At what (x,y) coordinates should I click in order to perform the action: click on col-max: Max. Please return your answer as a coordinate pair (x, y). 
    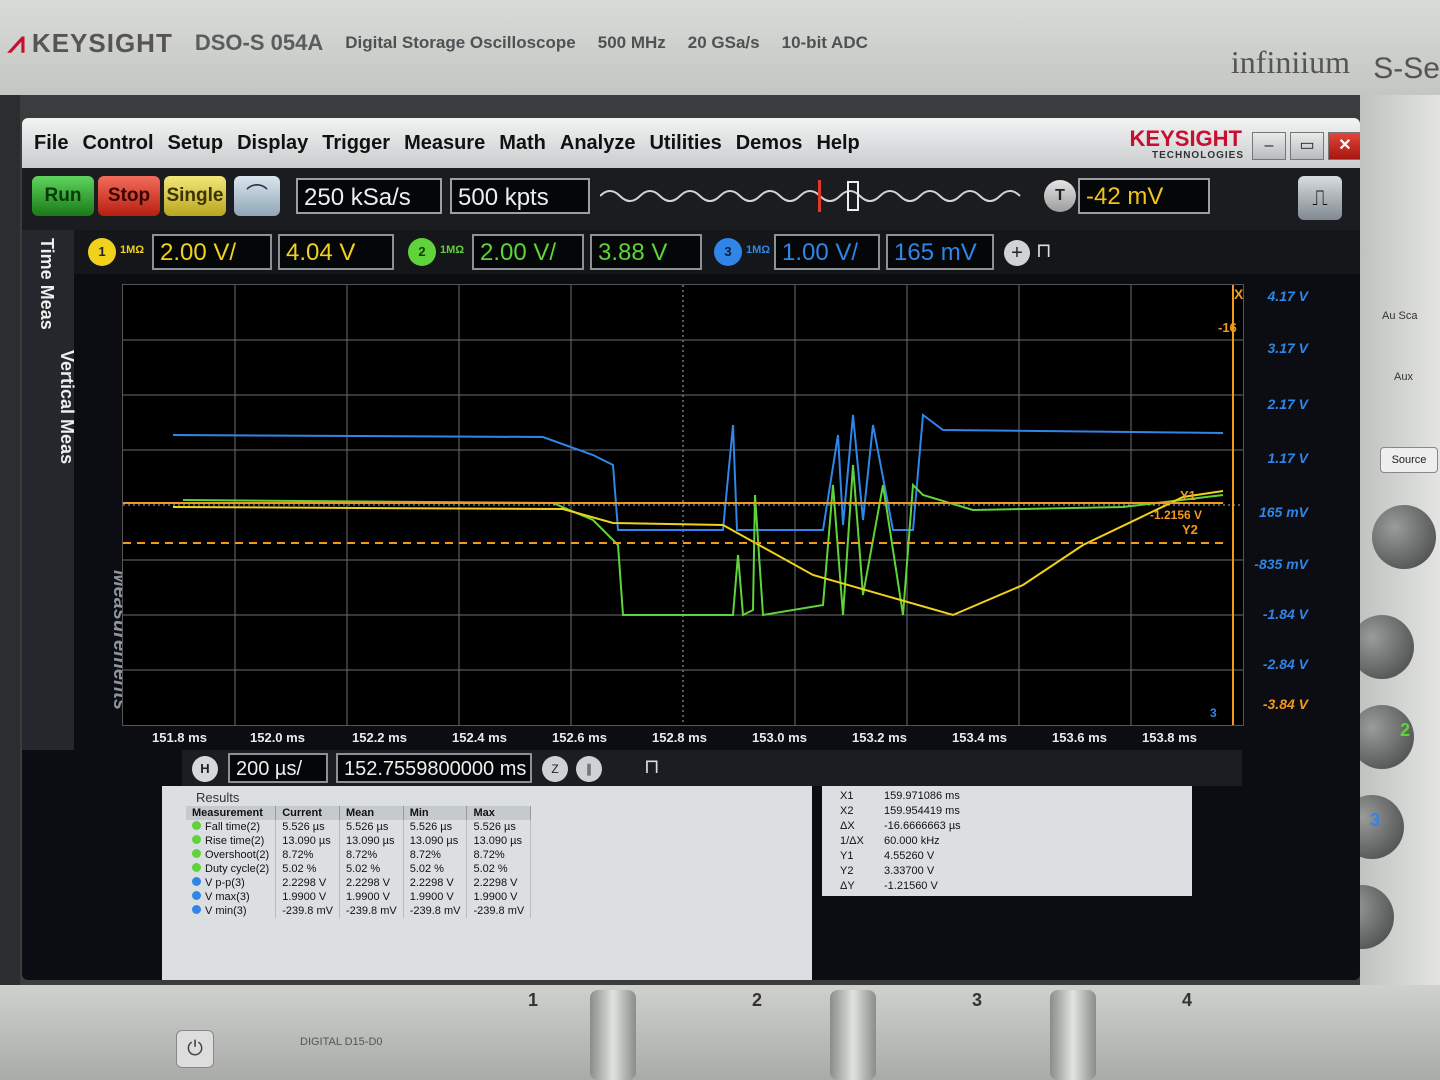
    Looking at the image, I should click on (499, 813).